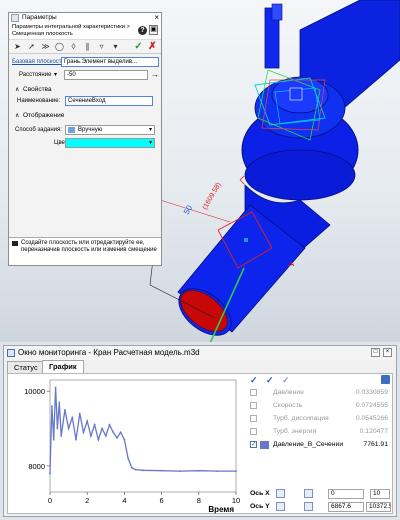  Describe the element at coordinates (254, 380) in the screenshot. I see `check-icon: ✓` at that location.